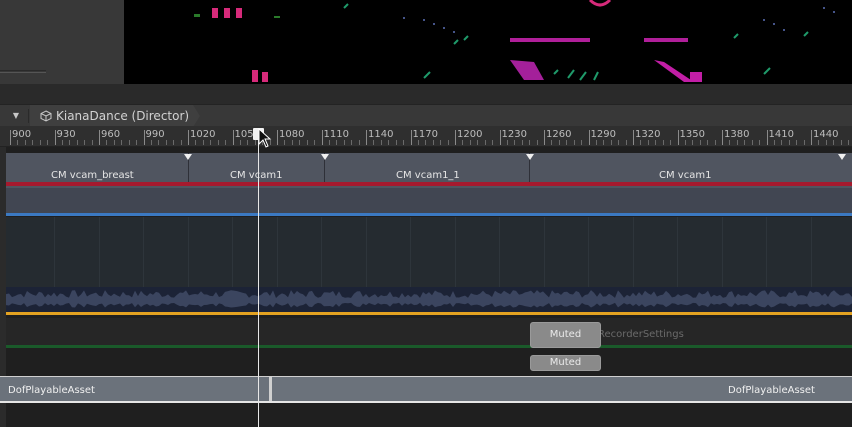 The image size is (852, 427). What do you see at coordinates (258, 283) in the screenshot?
I see `playhead-line` at bounding box center [258, 283].